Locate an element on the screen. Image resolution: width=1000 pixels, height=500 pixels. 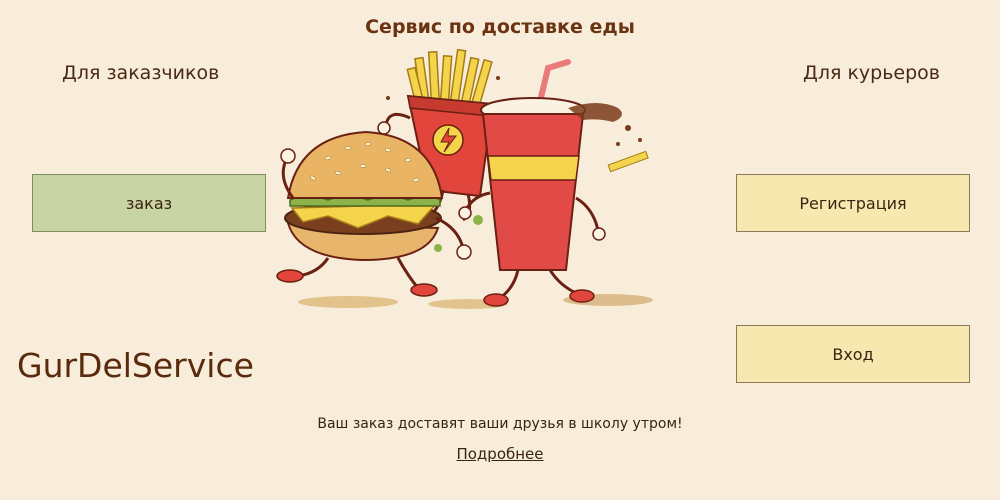
order-button: заказ is located at coordinates (149, 203).